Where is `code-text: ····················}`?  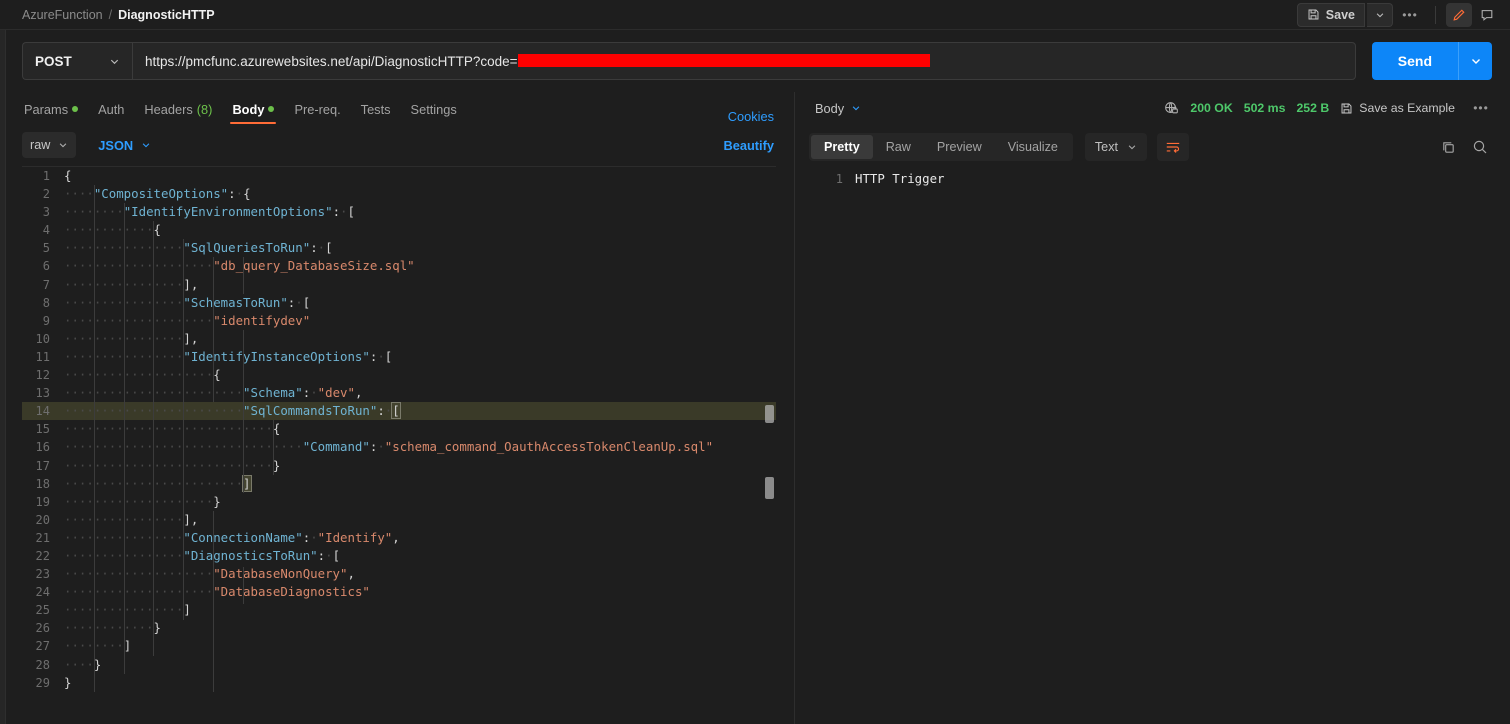 code-text: ····················} is located at coordinates (420, 502).